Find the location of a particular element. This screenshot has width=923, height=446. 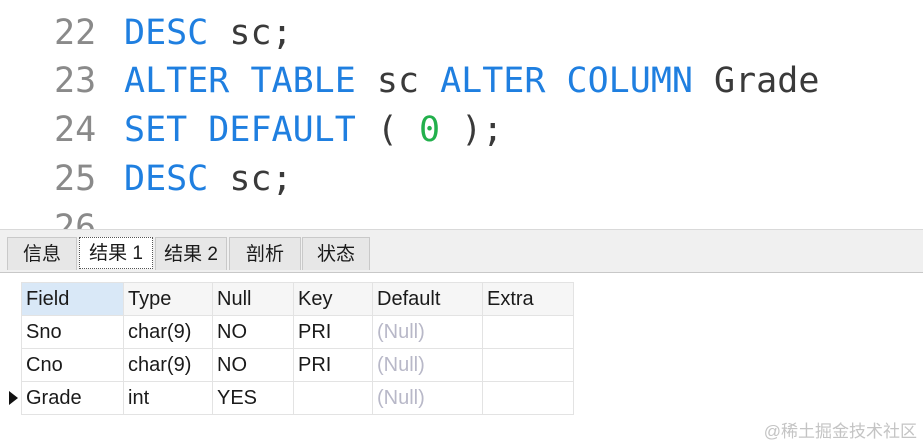

code-text: ALTER TABLE sc ALTER COLUMN Grade is located at coordinates (471, 81).